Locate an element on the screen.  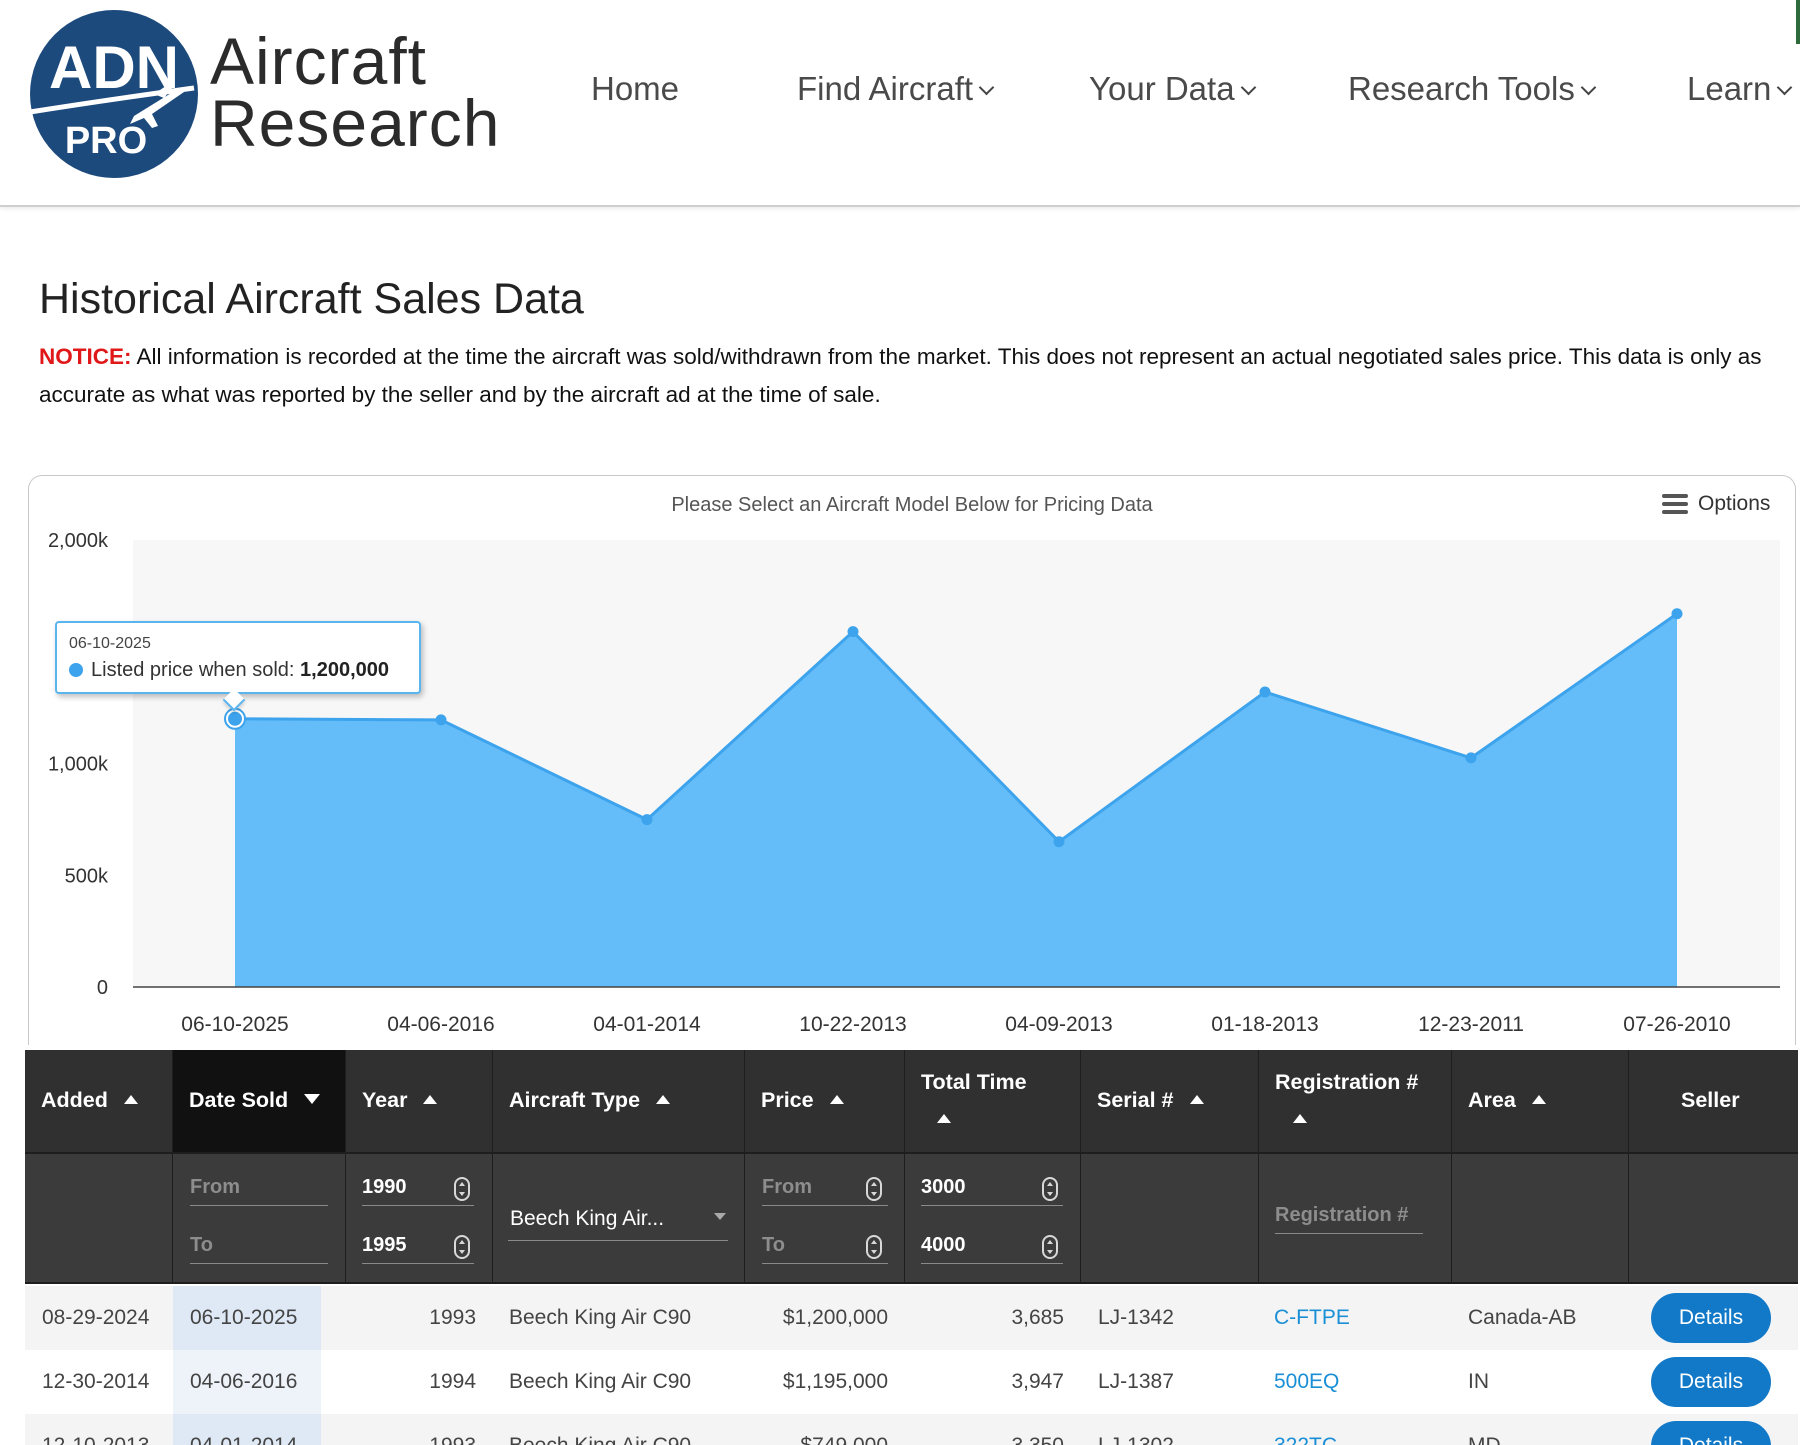
series-dot-icon is located at coordinates (76, 670).